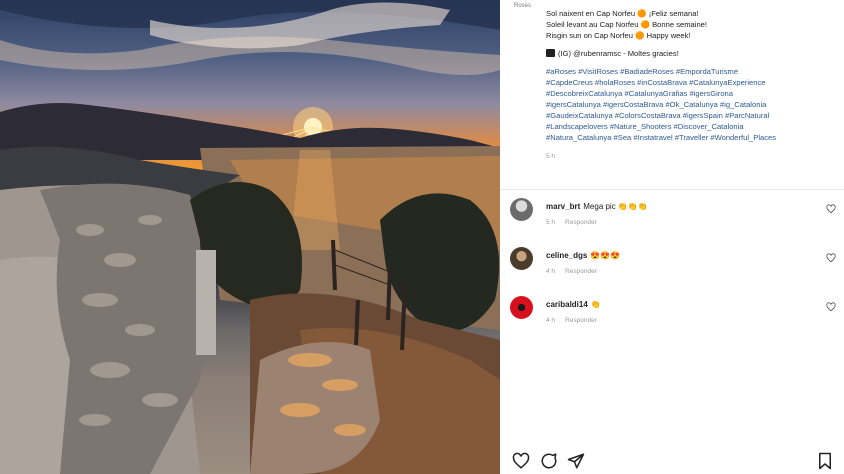 The image size is (844, 474). What do you see at coordinates (605, 255) in the screenshot?
I see `comment-content: 😍😍😍` at bounding box center [605, 255].